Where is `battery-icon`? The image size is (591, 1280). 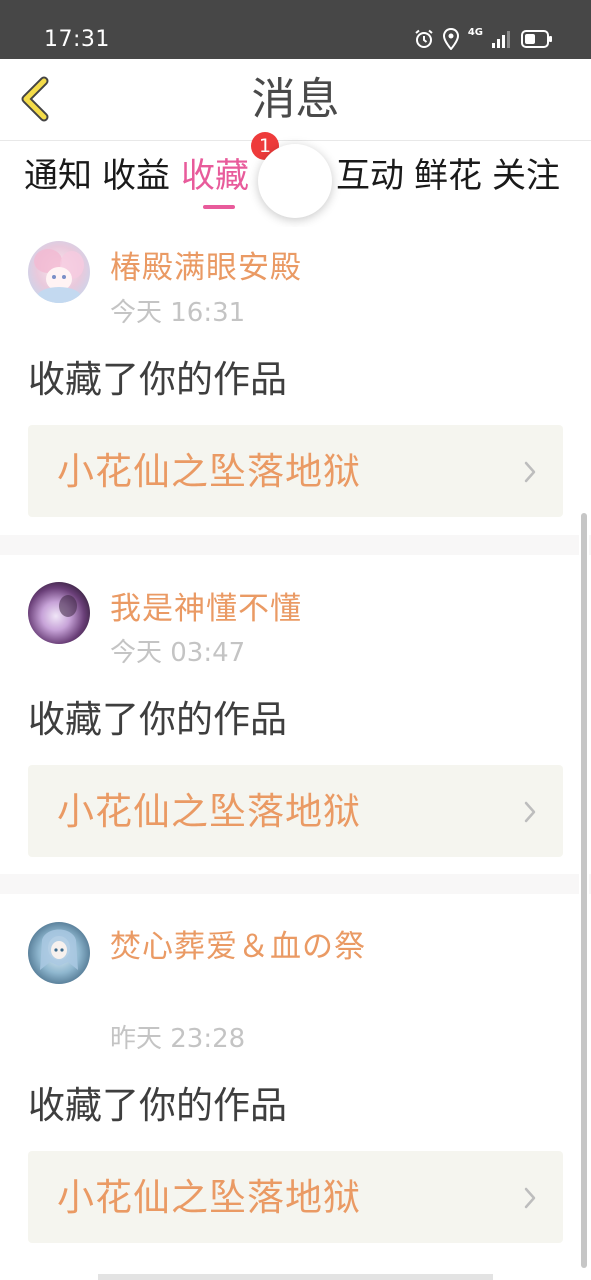 battery-icon is located at coordinates (537, 39).